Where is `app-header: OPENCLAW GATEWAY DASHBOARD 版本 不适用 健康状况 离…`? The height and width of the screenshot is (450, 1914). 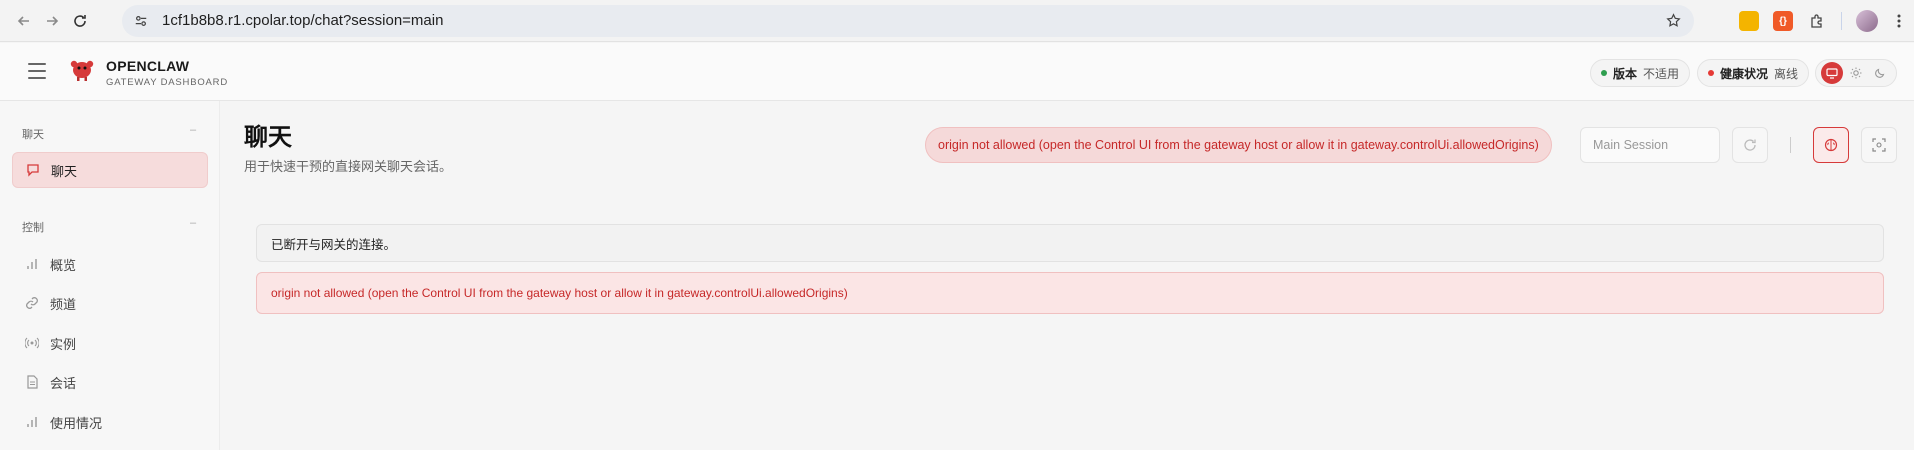 app-header: OPENCLAW GATEWAY DASHBOARD 版本 不适用 健康状况 离… is located at coordinates (957, 72).